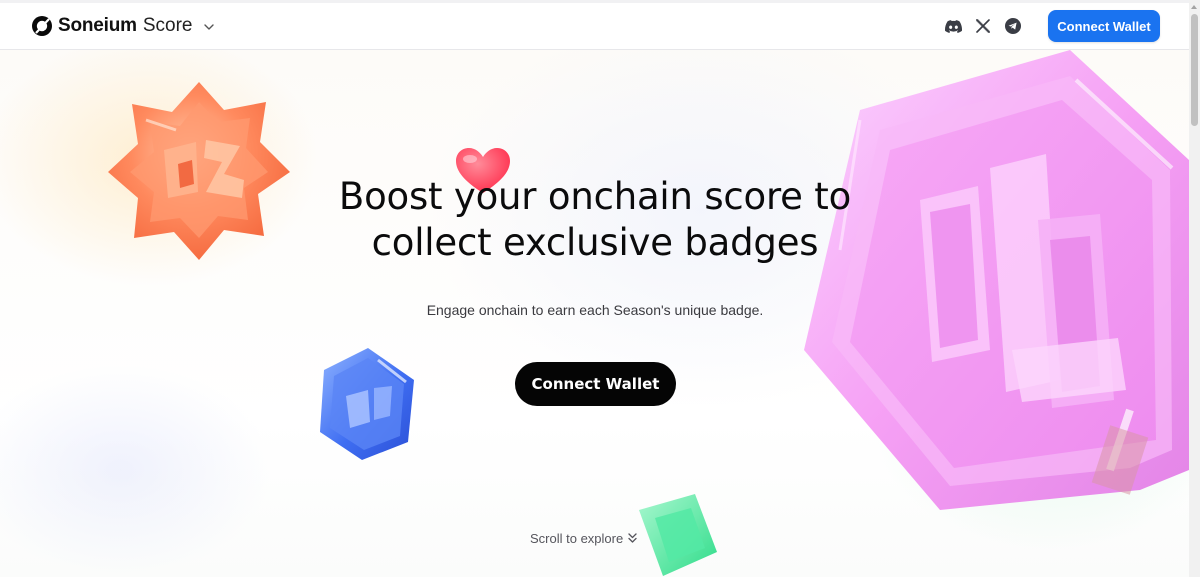 The height and width of the screenshot is (577, 1200). I want to click on brand-suffix: Score, so click(167, 25).